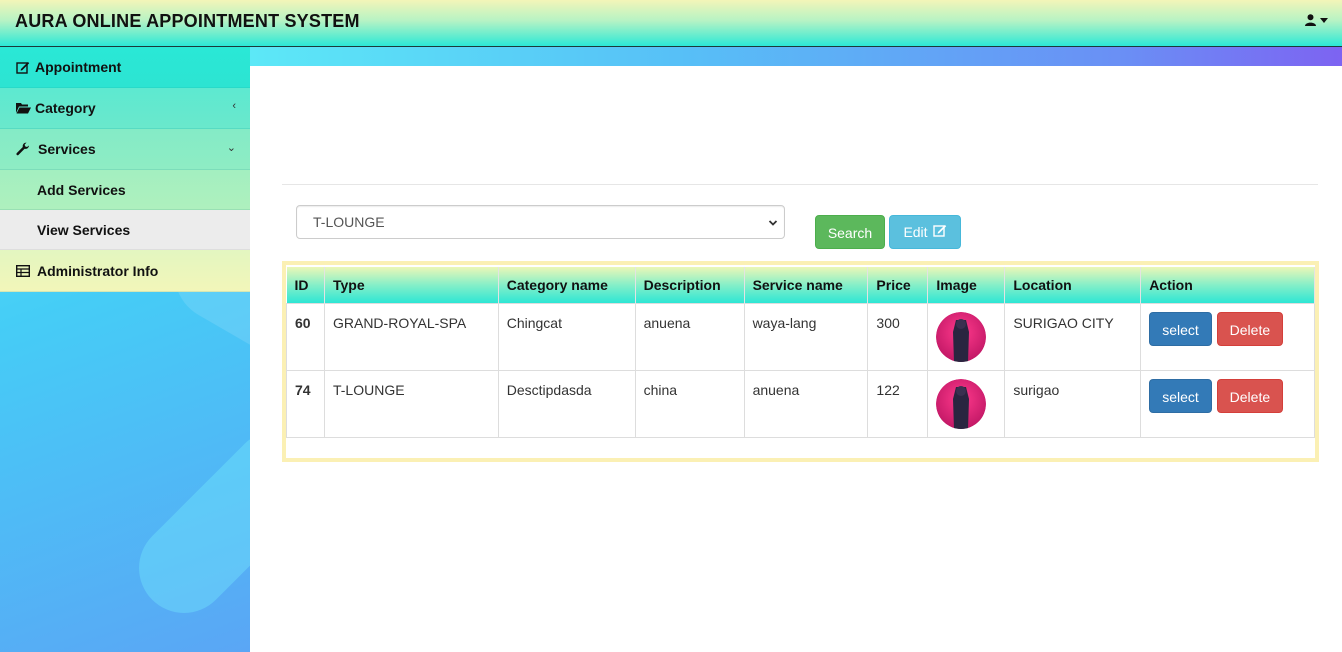 This screenshot has width=1342, height=652. Describe the element at coordinates (566, 403) in the screenshot. I see `cell-category: Desctipdasda` at that location.